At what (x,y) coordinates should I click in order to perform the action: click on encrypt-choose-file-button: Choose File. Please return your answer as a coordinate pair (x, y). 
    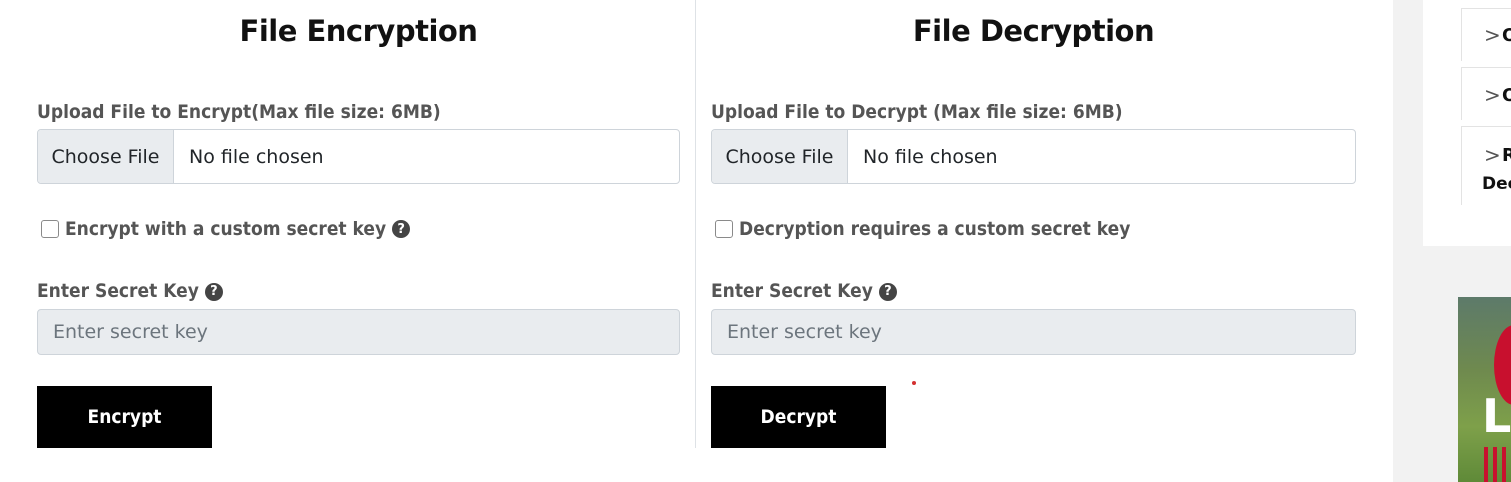
    Looking at the image, I should click on (106, 156).